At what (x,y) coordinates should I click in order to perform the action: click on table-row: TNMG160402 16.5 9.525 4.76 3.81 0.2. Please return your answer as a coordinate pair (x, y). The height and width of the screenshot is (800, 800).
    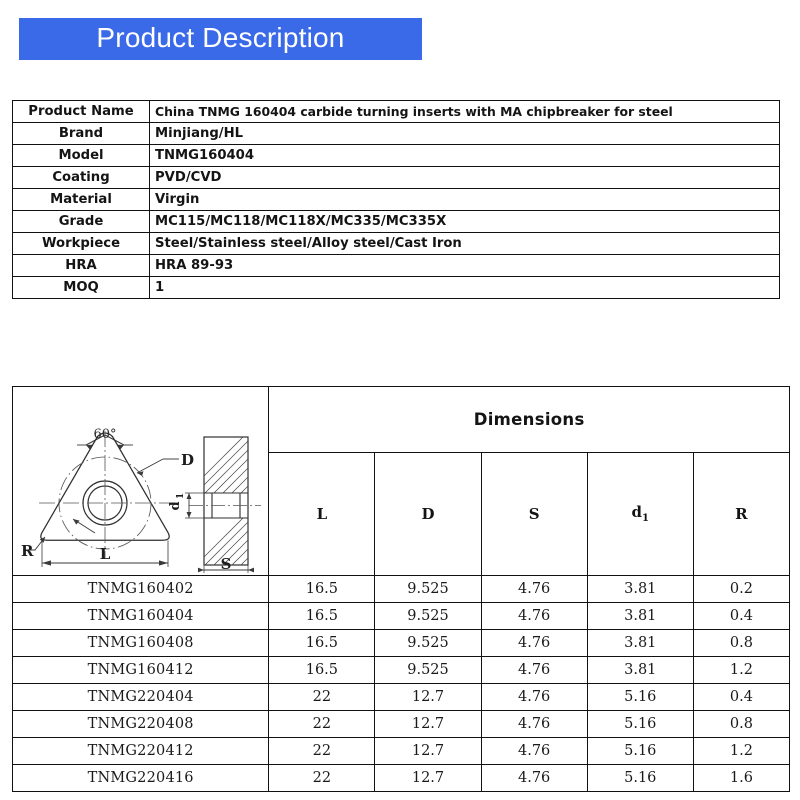
    Looking at the image, I should click on (401, 589).